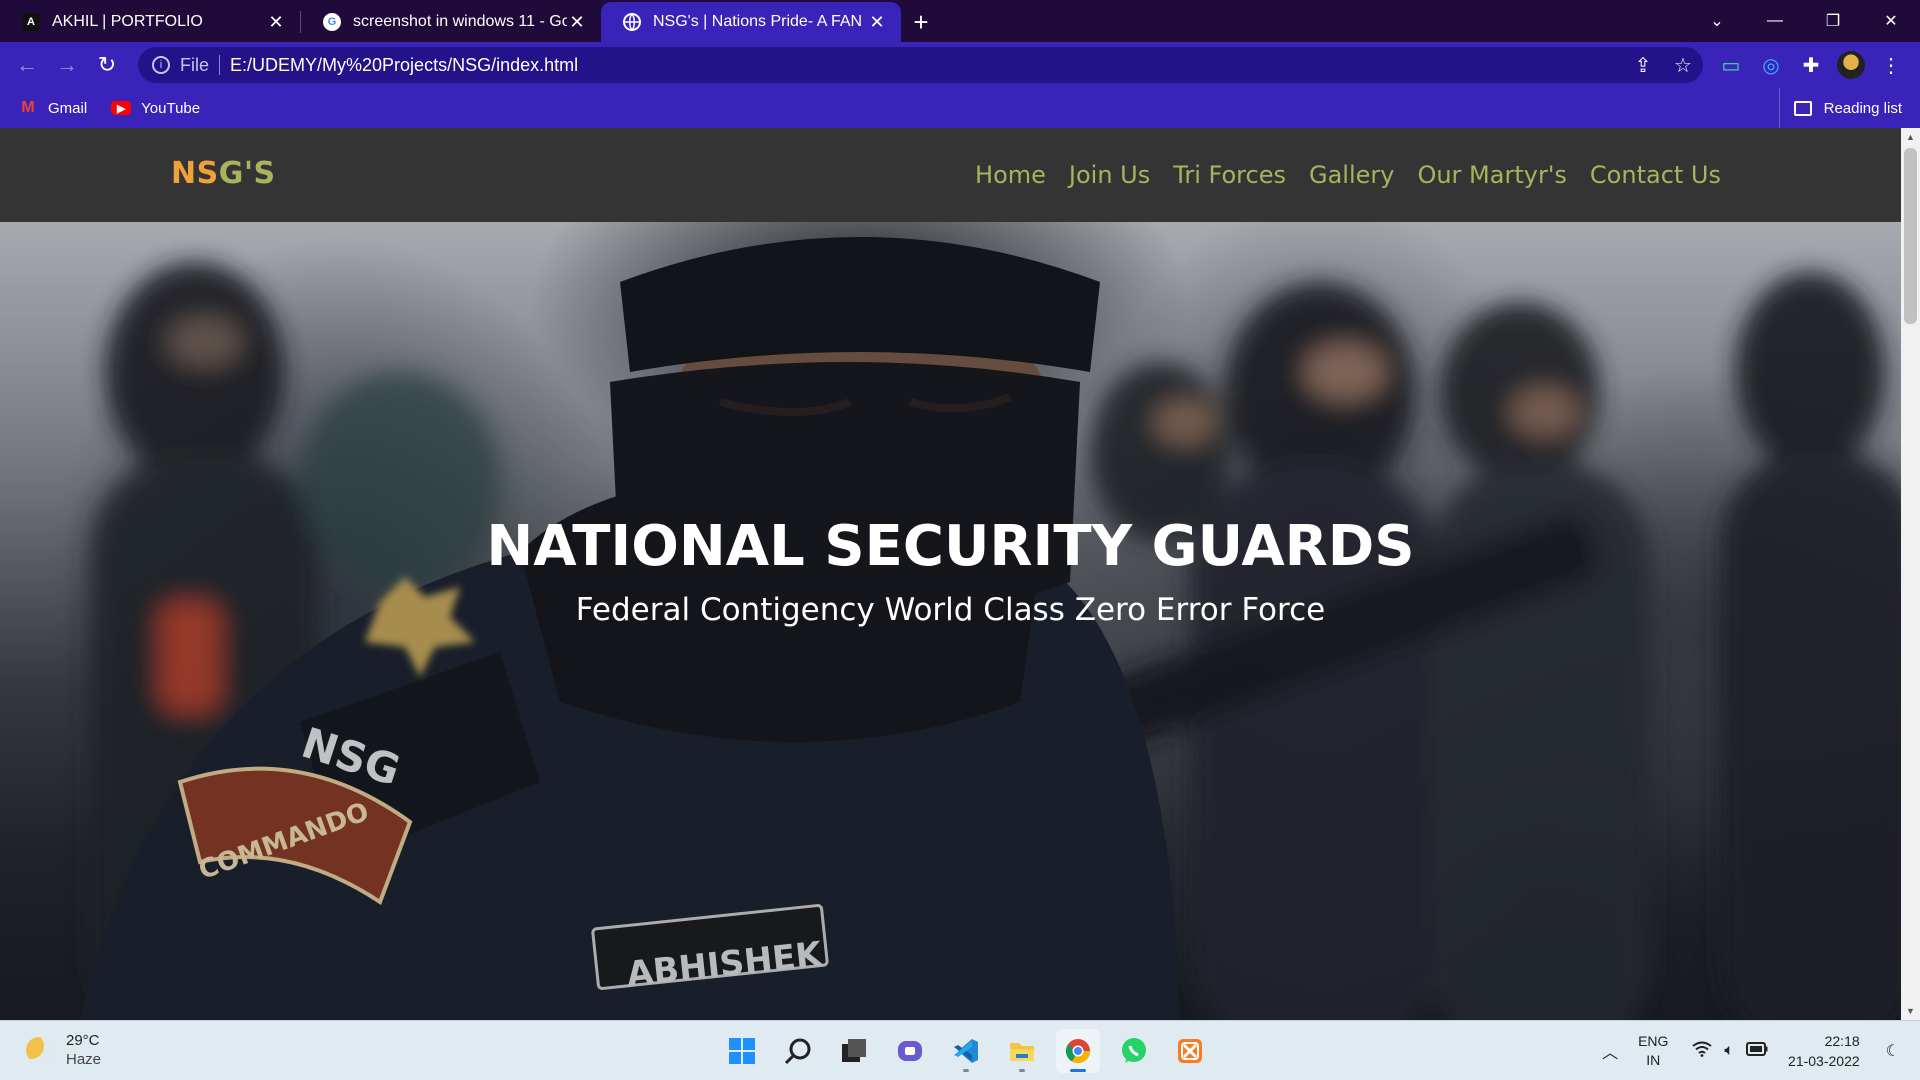 The width and height of the screenshot is (1920, 1080). I want to click on globe-icon, so click(632, 22).